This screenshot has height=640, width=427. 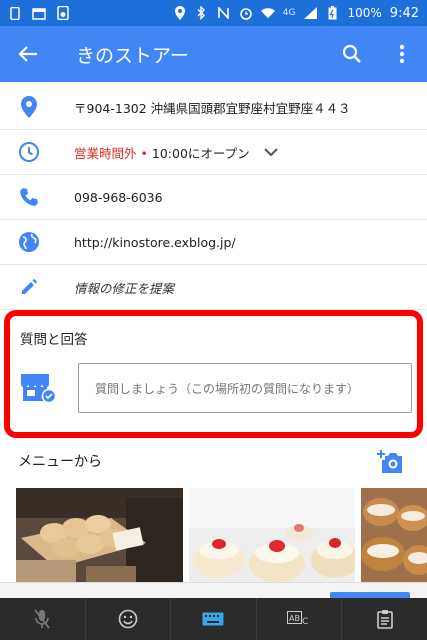 What do you see at coordinates (289, 13) in the screenshot?
I see `network-type: 4G` at bounding box center [289, 13].